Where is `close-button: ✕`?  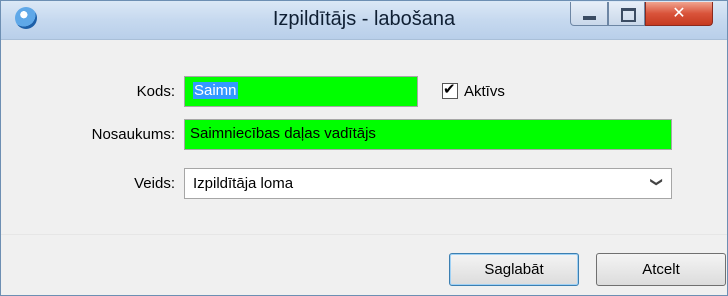
close-button: ✕ is located at coordinates (679, 14).